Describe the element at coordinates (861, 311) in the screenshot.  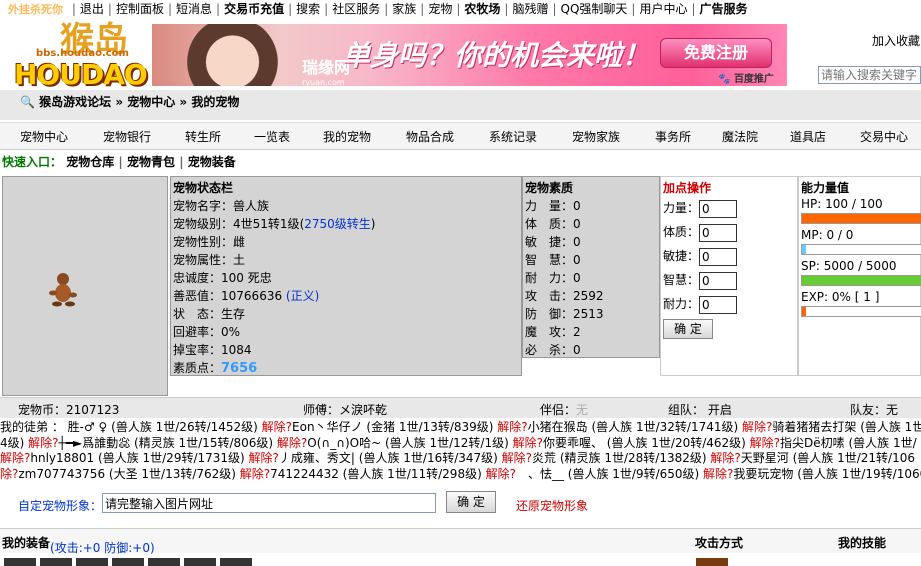
I see `exp-bar` at that location.